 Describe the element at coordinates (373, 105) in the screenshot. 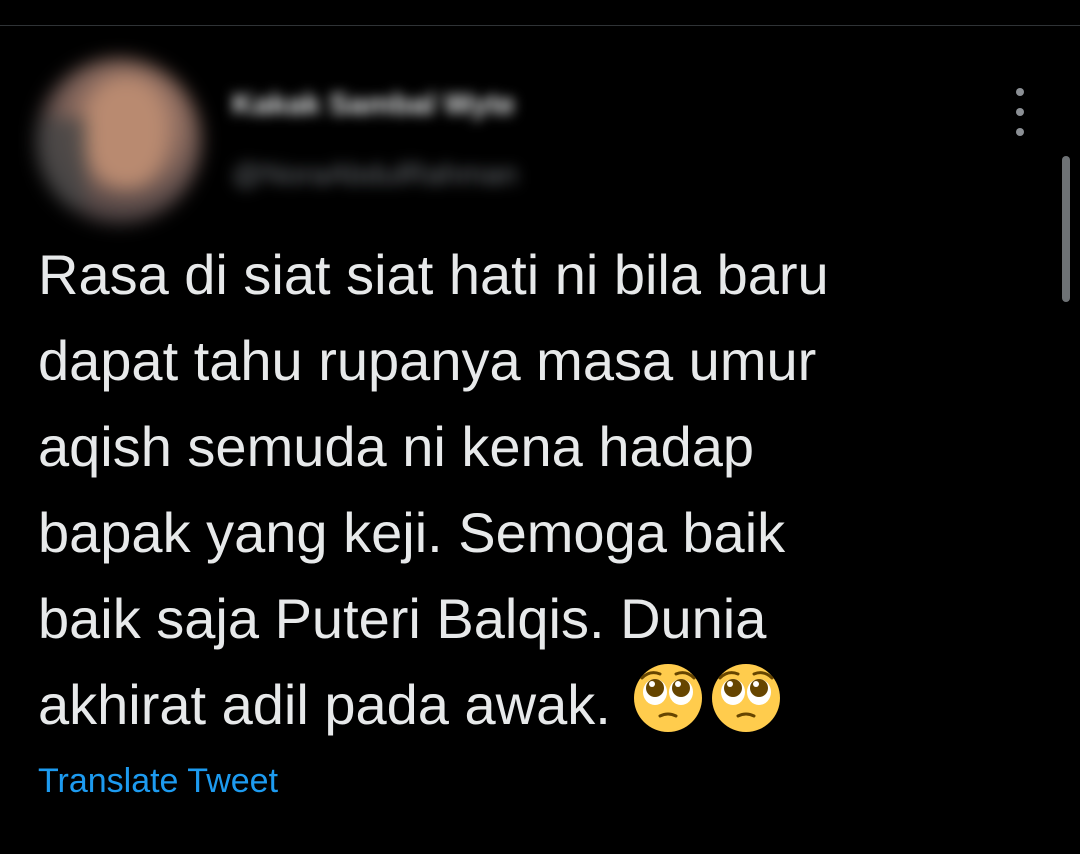

I see `author-display-name: Kakak Sambal Wyte` at that location.